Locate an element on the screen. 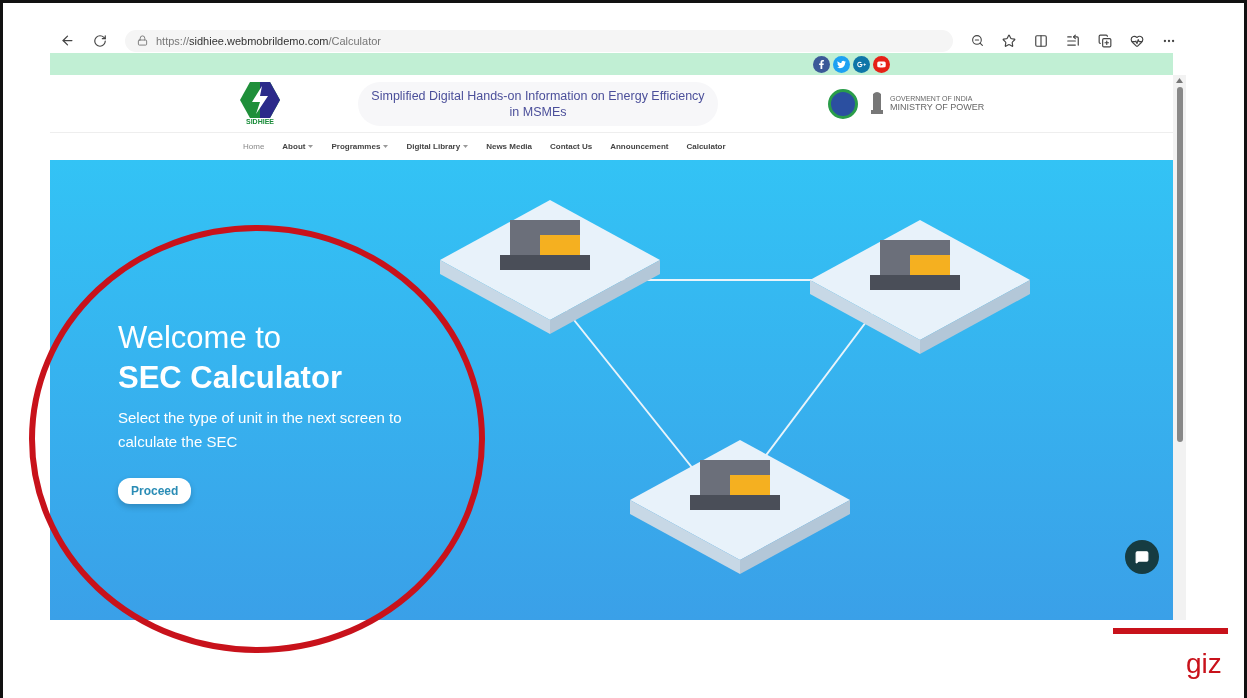 This screenshot has height=698, width=1247. zoom-out-icon is located at coordinates (977, 41).